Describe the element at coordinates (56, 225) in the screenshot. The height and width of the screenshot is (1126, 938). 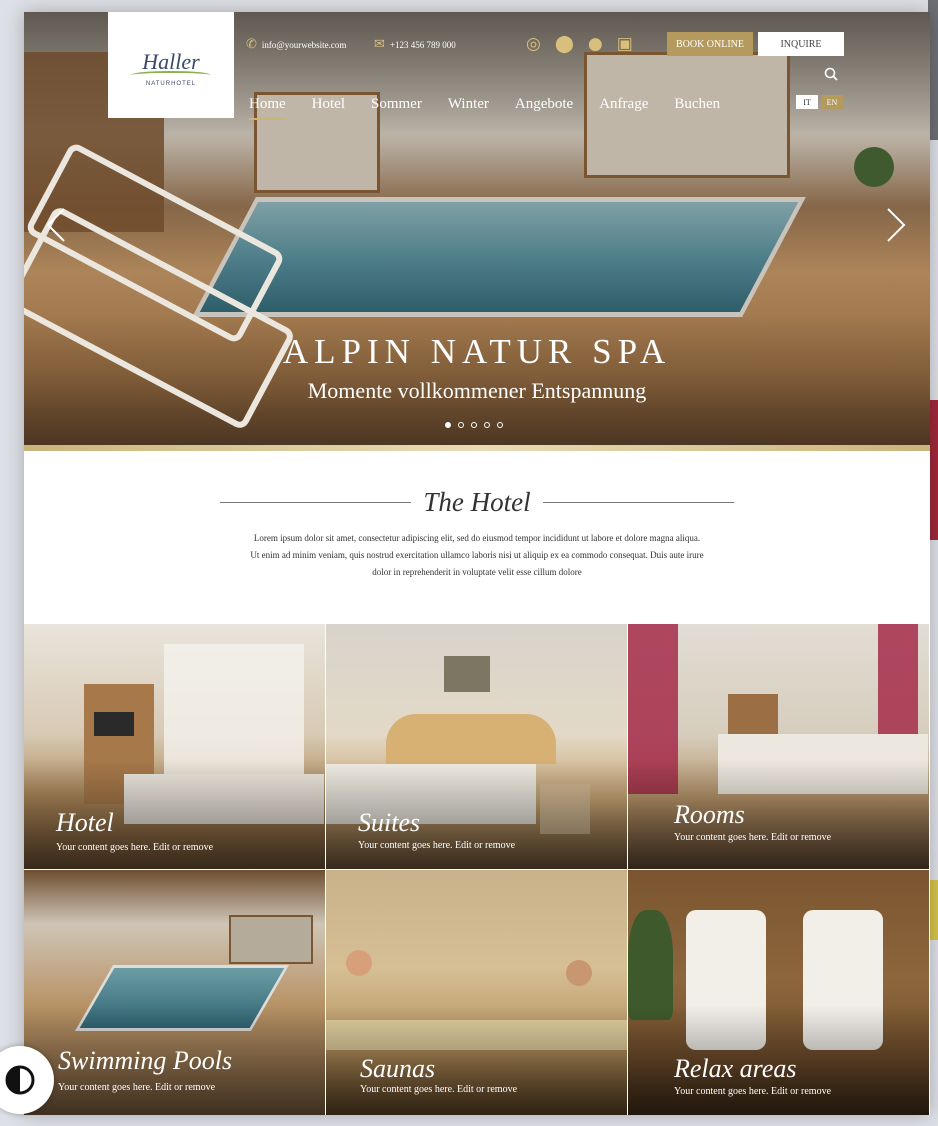
I see `slider-prev-arrow-icon` at that location.